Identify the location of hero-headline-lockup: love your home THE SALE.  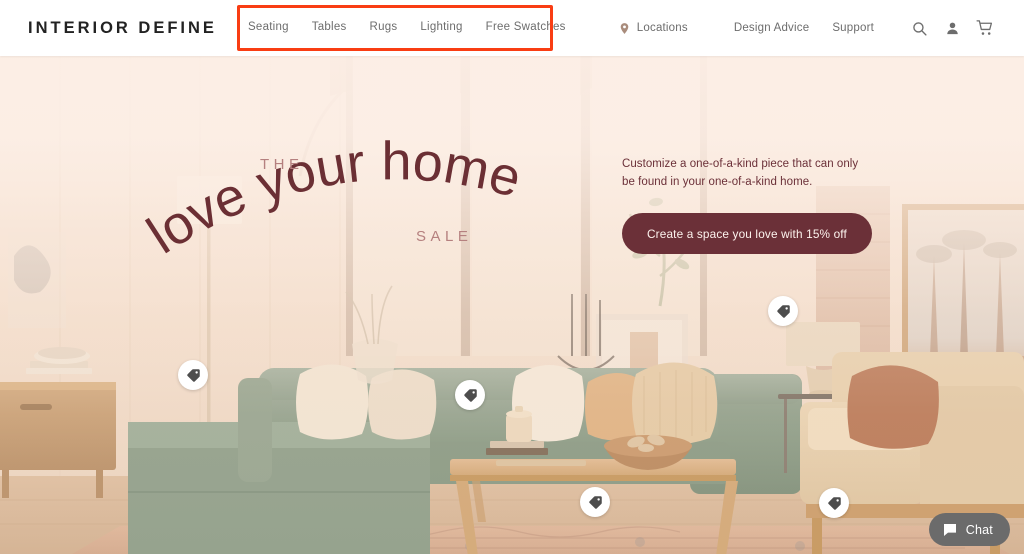
(358, 202).